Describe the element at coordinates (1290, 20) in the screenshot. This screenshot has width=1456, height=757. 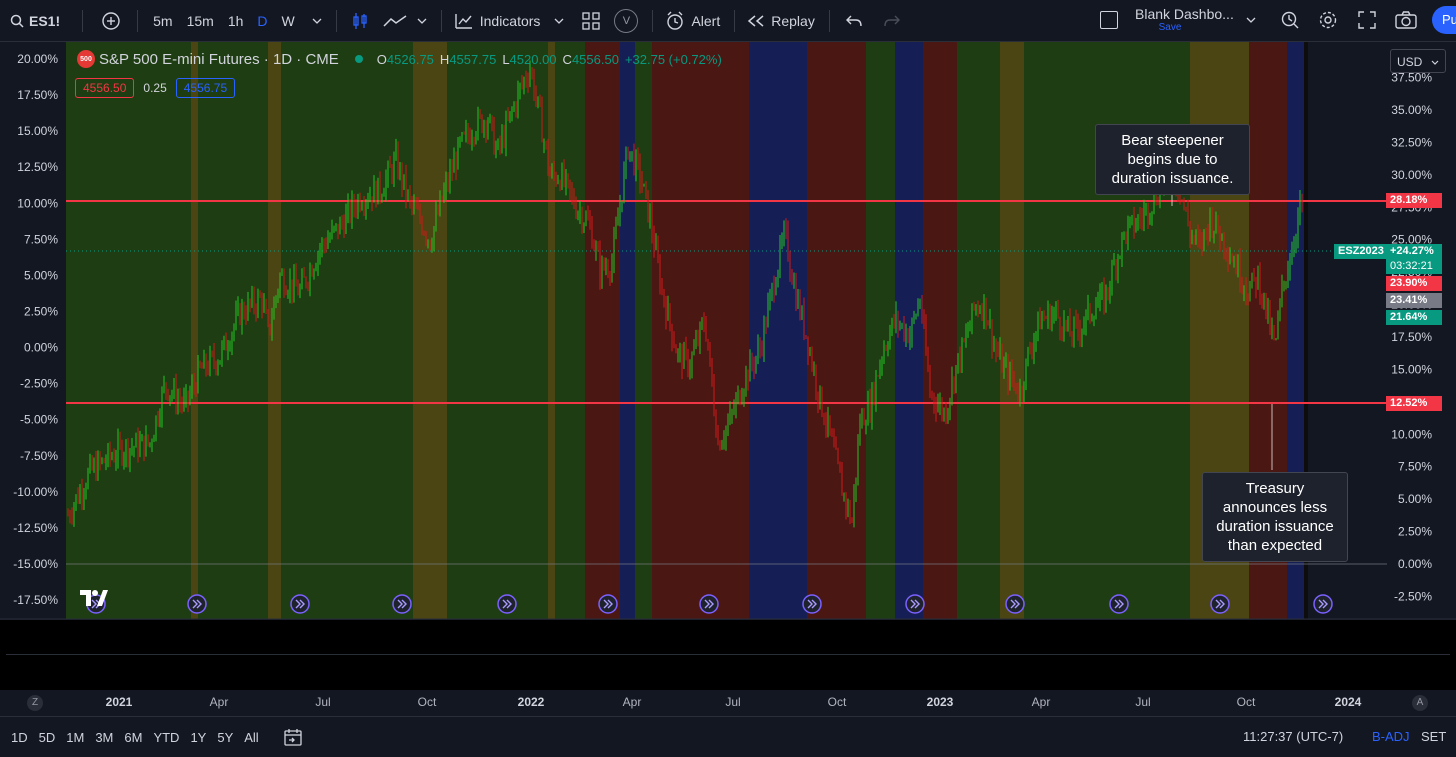
I see `quick-search-icon` at that location.